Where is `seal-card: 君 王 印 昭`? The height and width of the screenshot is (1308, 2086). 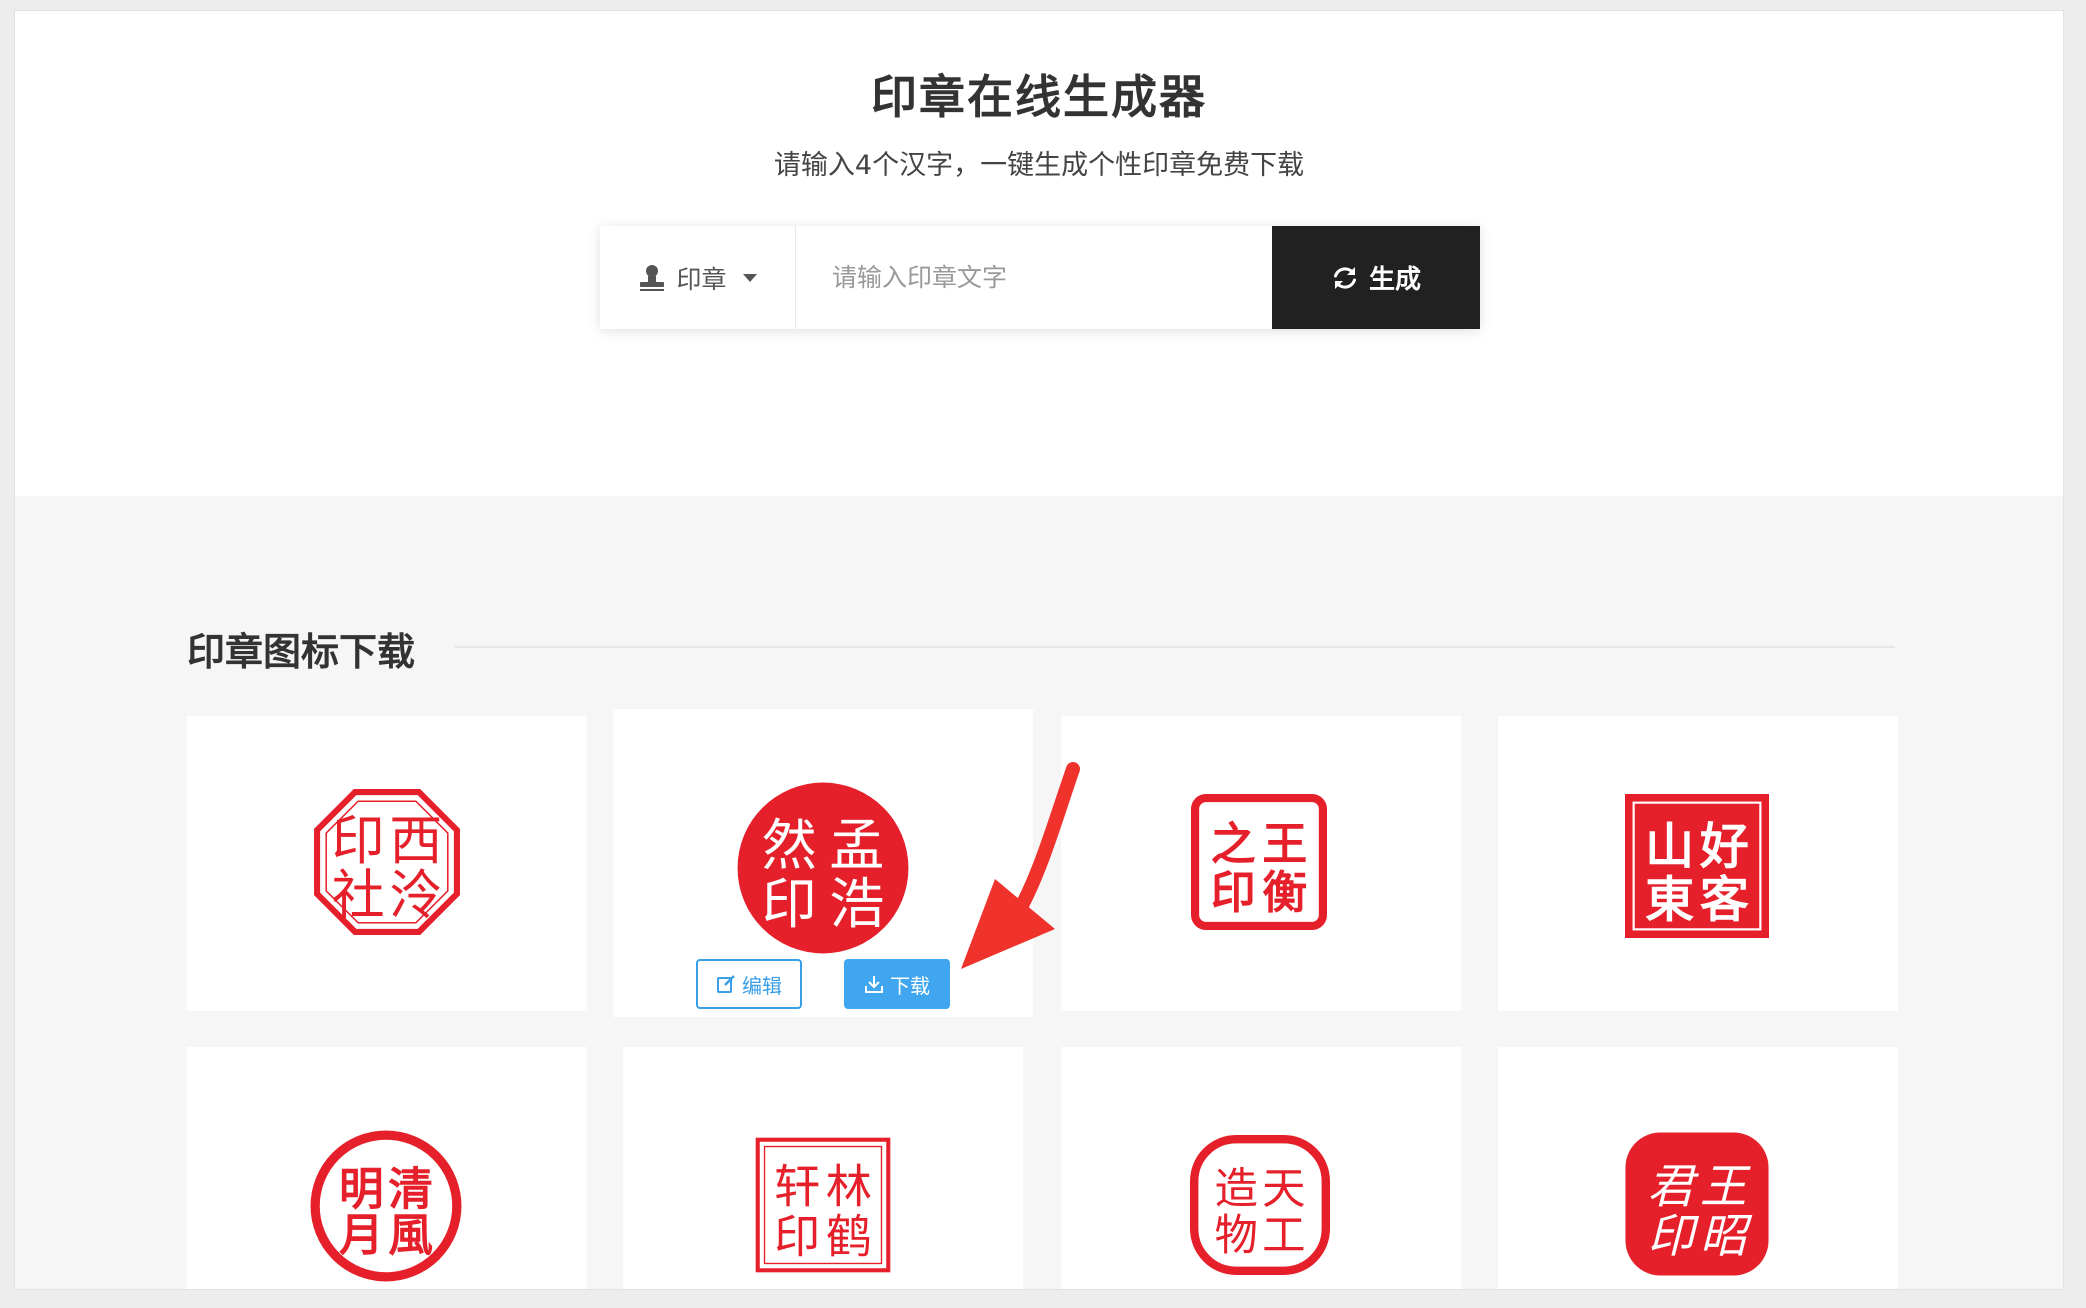 seal-card: 君 王 印 昭 is located at coordinates (1698, 1168).